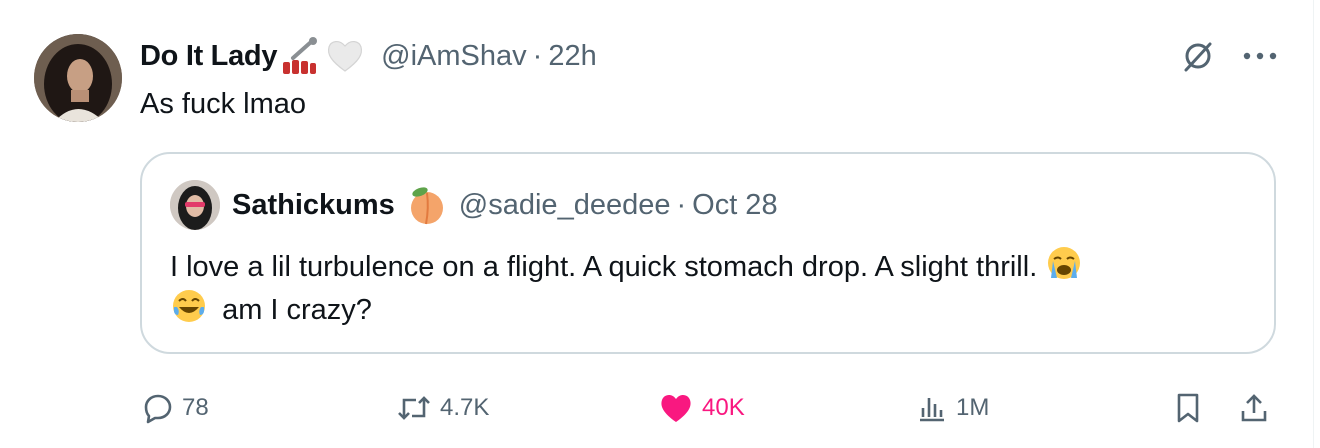 The image size is (1320, 448). Describe the element at coordinates (952, 408) in the screenshot. I see `views-button: 1M` at that location.